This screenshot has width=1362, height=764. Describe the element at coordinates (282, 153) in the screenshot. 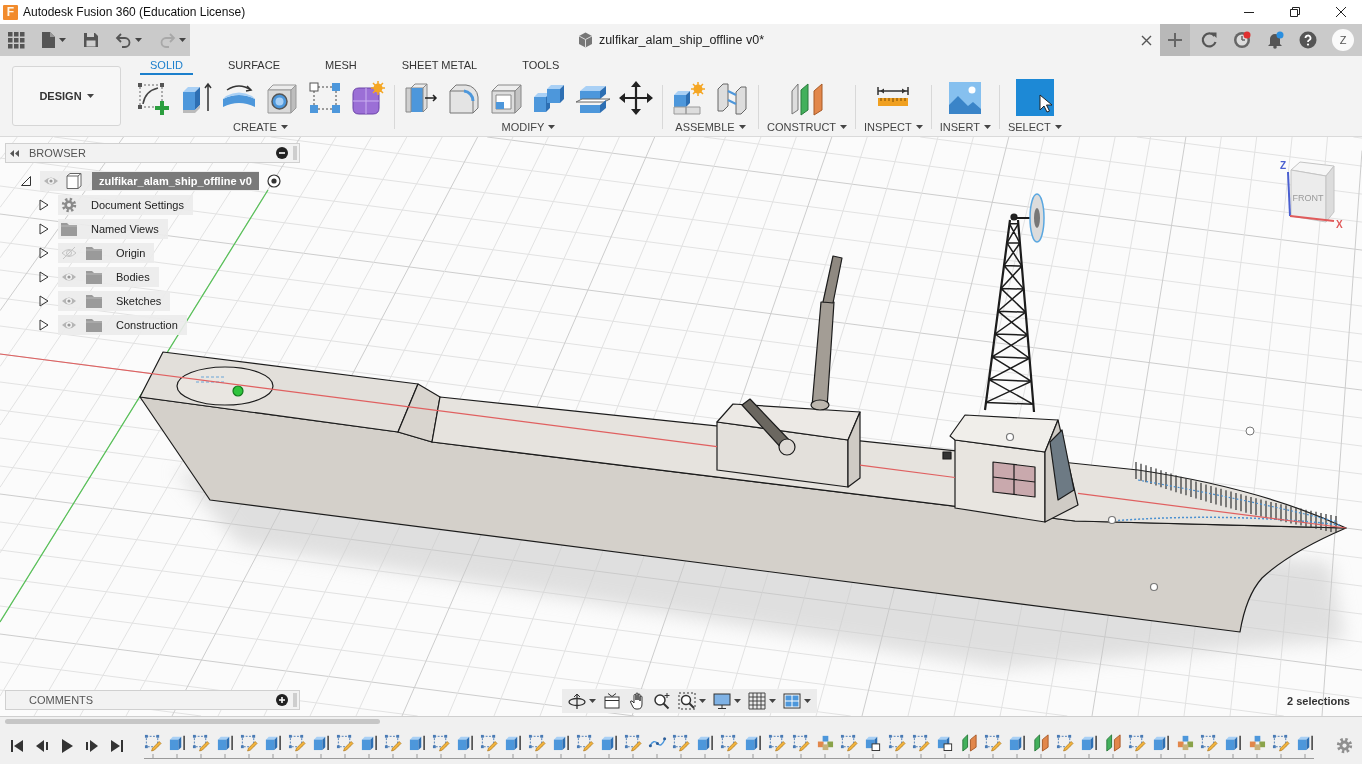

I see `minus-circle-icon` at that location.